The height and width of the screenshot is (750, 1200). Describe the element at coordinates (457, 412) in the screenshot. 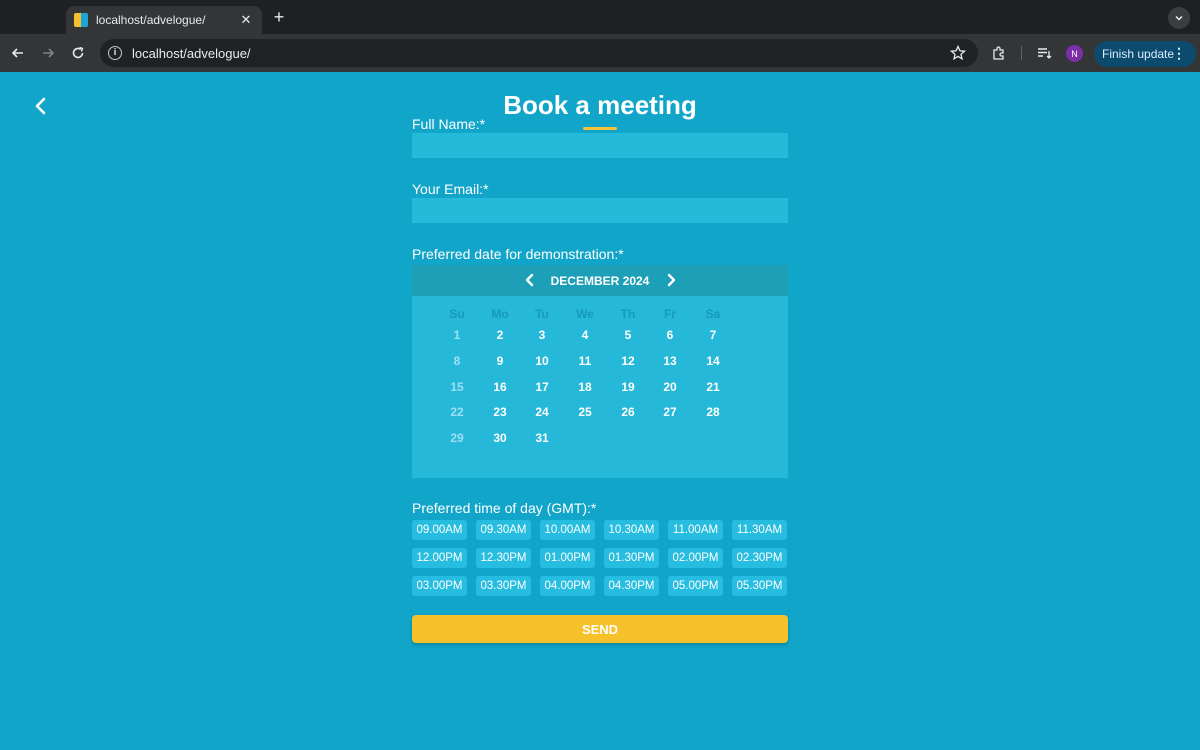

I see `calendar-day: 22` at that location.